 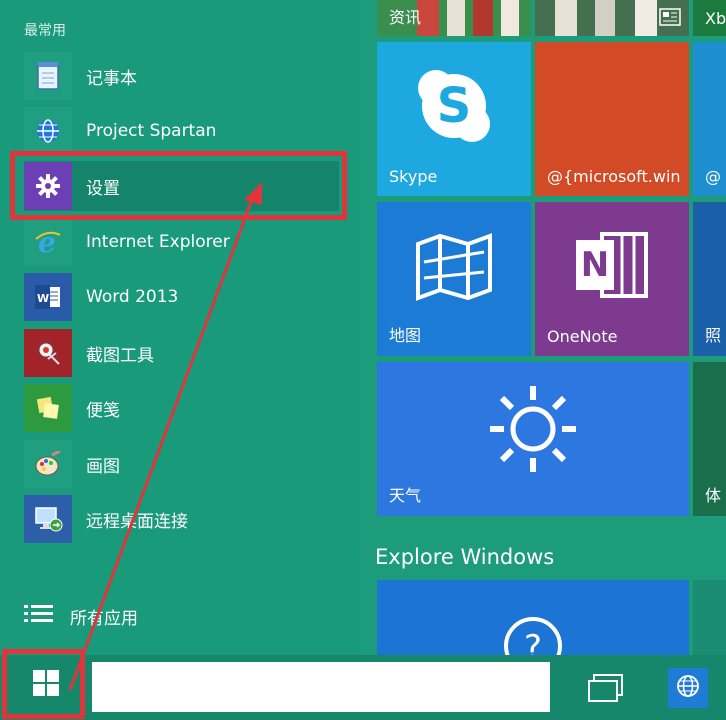 What do you see at coordinates (181, 76) in the screenshot?
I see `app-item-notepad: 记事本` at bounding box center [181, 76].